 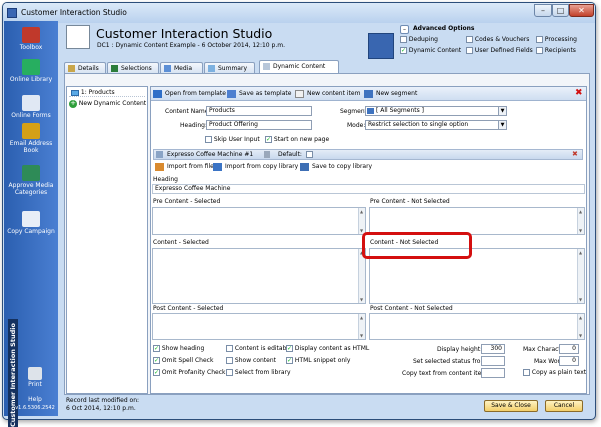 I want to click on option-recipients: Recipients, so click(x=556, y=50).